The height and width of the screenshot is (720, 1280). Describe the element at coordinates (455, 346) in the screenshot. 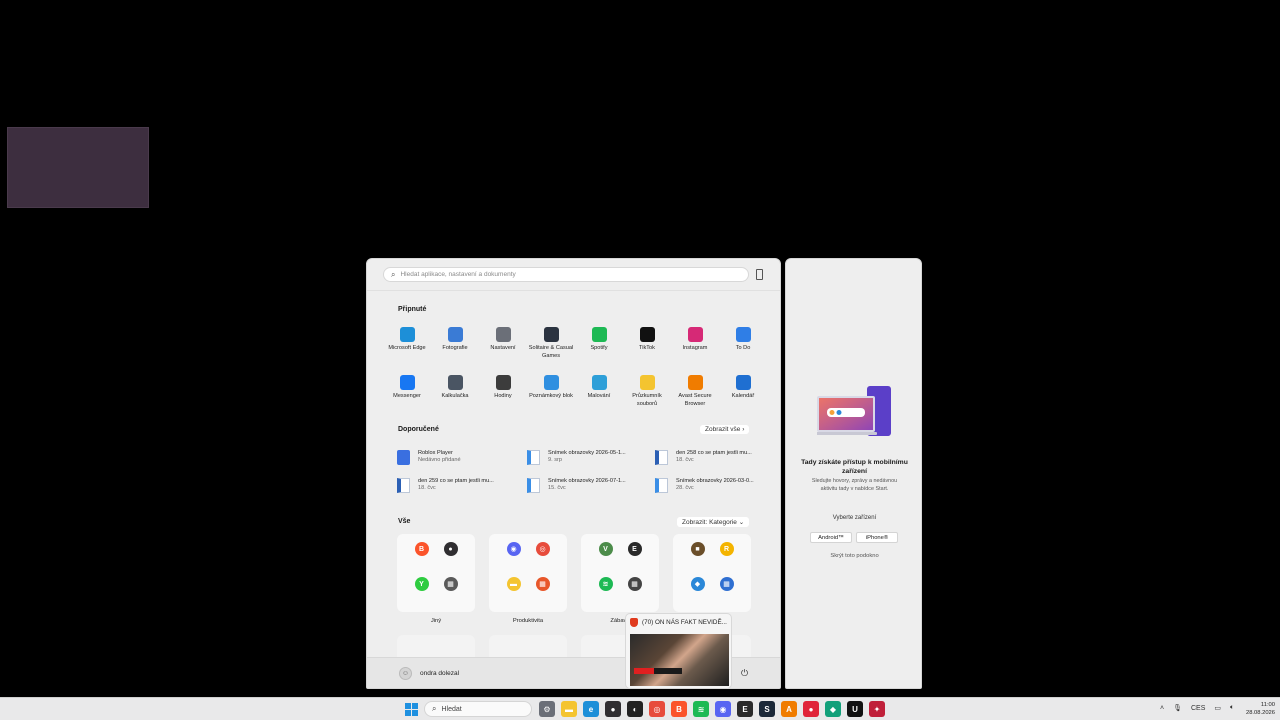

I see `pinned-app: Fotografie` at that location.